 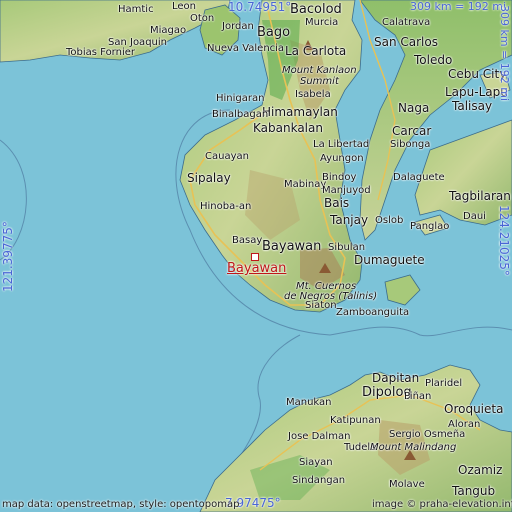 What do you see at coordinates (430, 226) in the screenshot?
I see `place-label-panglao: Panglao` at bounding box center [430, 226].